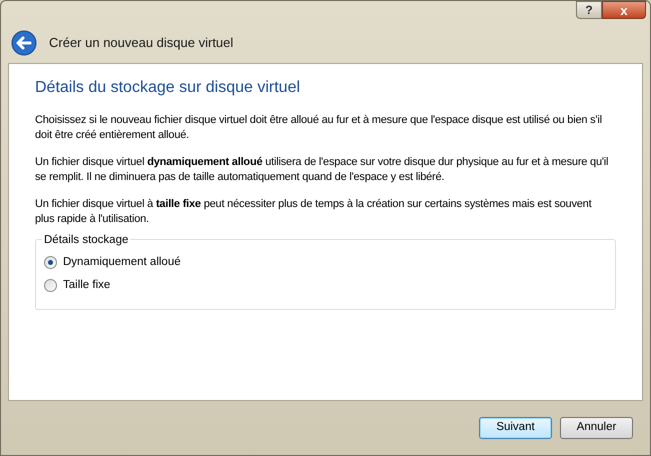 The image size is (651, 456). I want to click on description-text: Un fichier disque virtuel dynamiquement alloué utilisera de l'espace sur votre disque dur physique au fur et à mesure qu'il se remplit. Il ne diminuera pas de taille automatiquement quand de l'espace y est libéré., so click(322, 170).